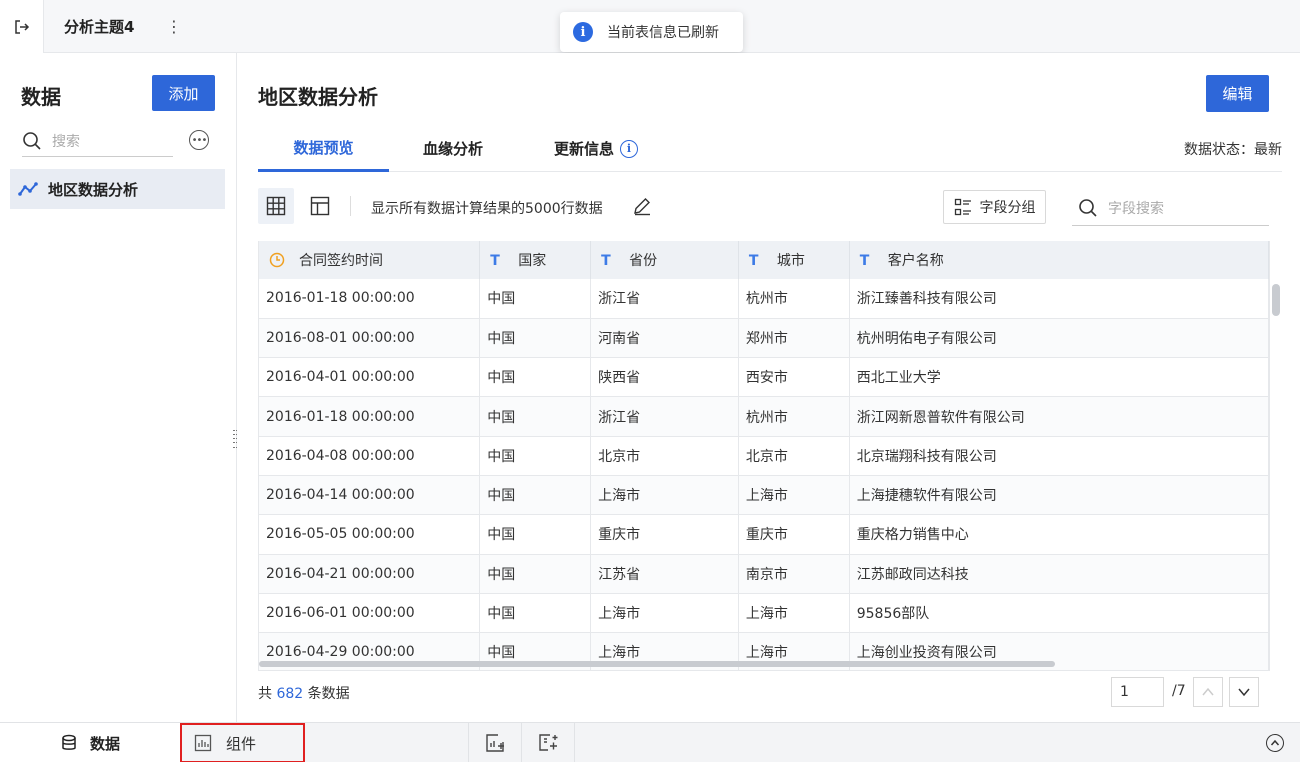 The height and width of the screenshot is (762, 1300). What do you see at coordinates (242, 742) in the screenshot?
I see `bottom-tab-component: 组件` at bounding box center [242, 742].